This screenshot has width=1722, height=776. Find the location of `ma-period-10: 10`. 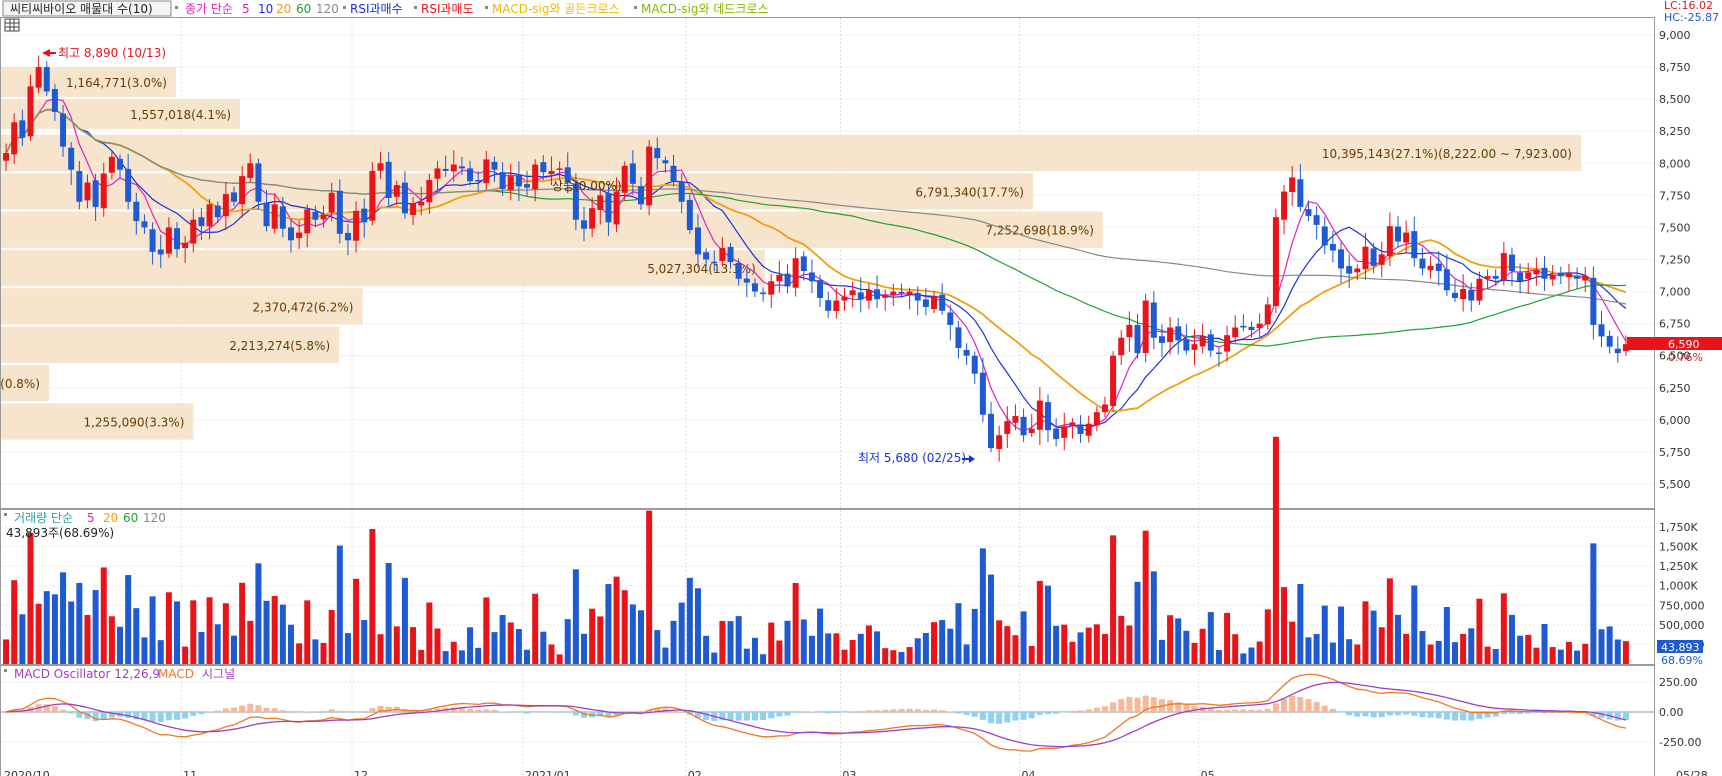

ma-period-10: 10 is located at coordinates (265, 9).